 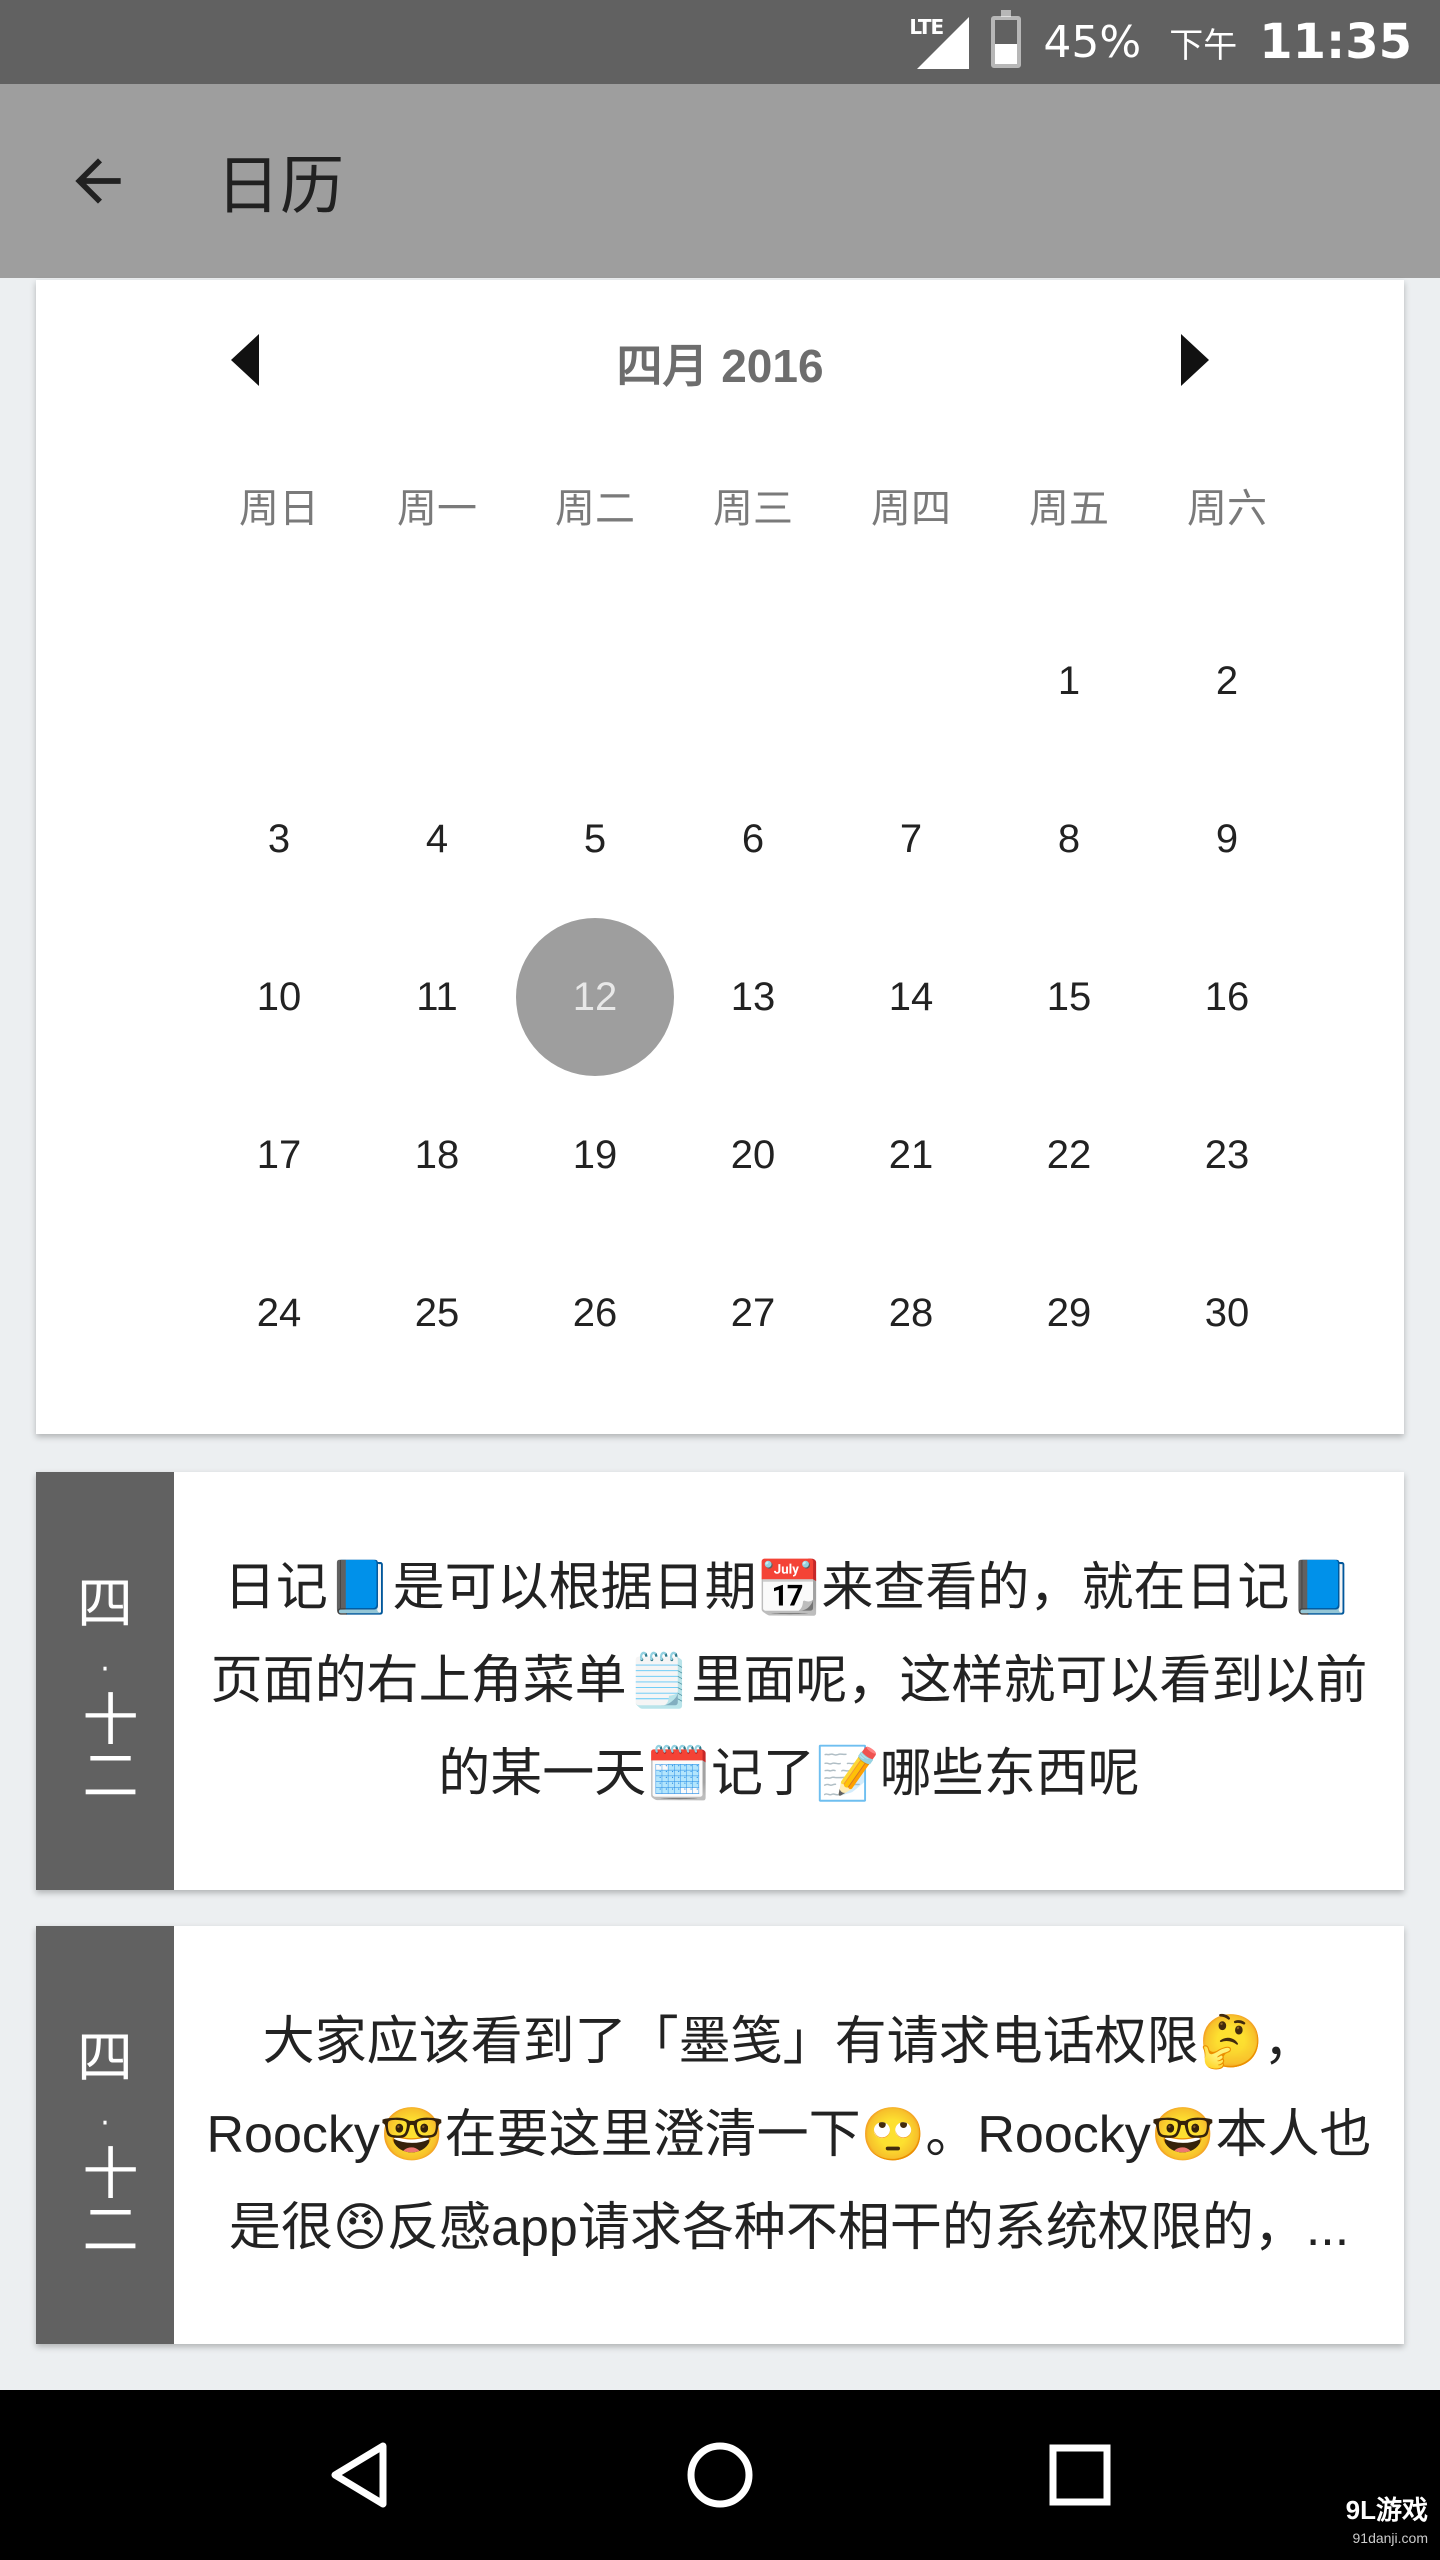 What do you see at coordinates (939, 42) in the screenshot?
I see `signal-icon: LTE` at bounding box center [939, 42].